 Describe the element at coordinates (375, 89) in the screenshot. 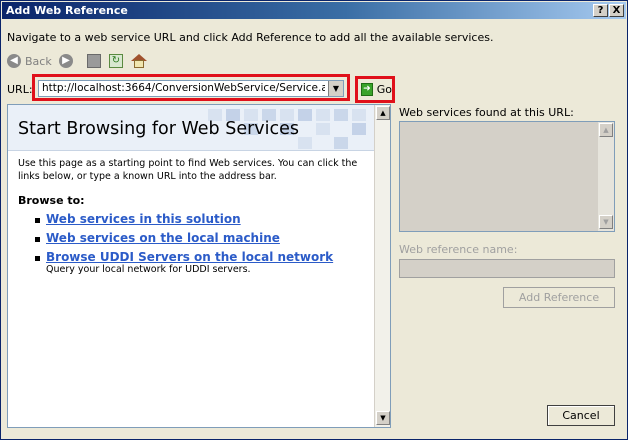

I see `go-button: ➜ Go` at that location.